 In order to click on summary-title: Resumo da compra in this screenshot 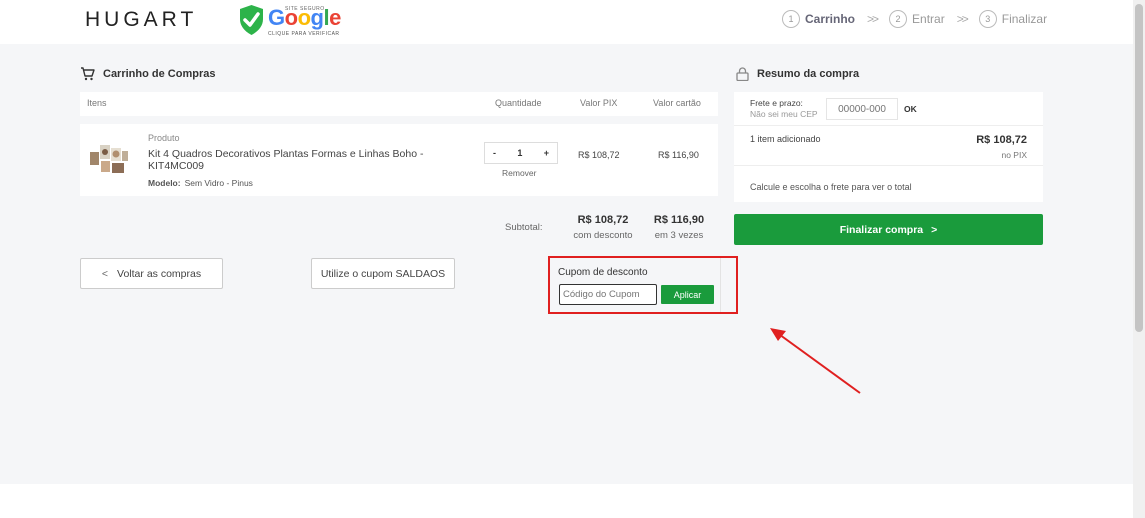, I will do `click(797, 74)`.